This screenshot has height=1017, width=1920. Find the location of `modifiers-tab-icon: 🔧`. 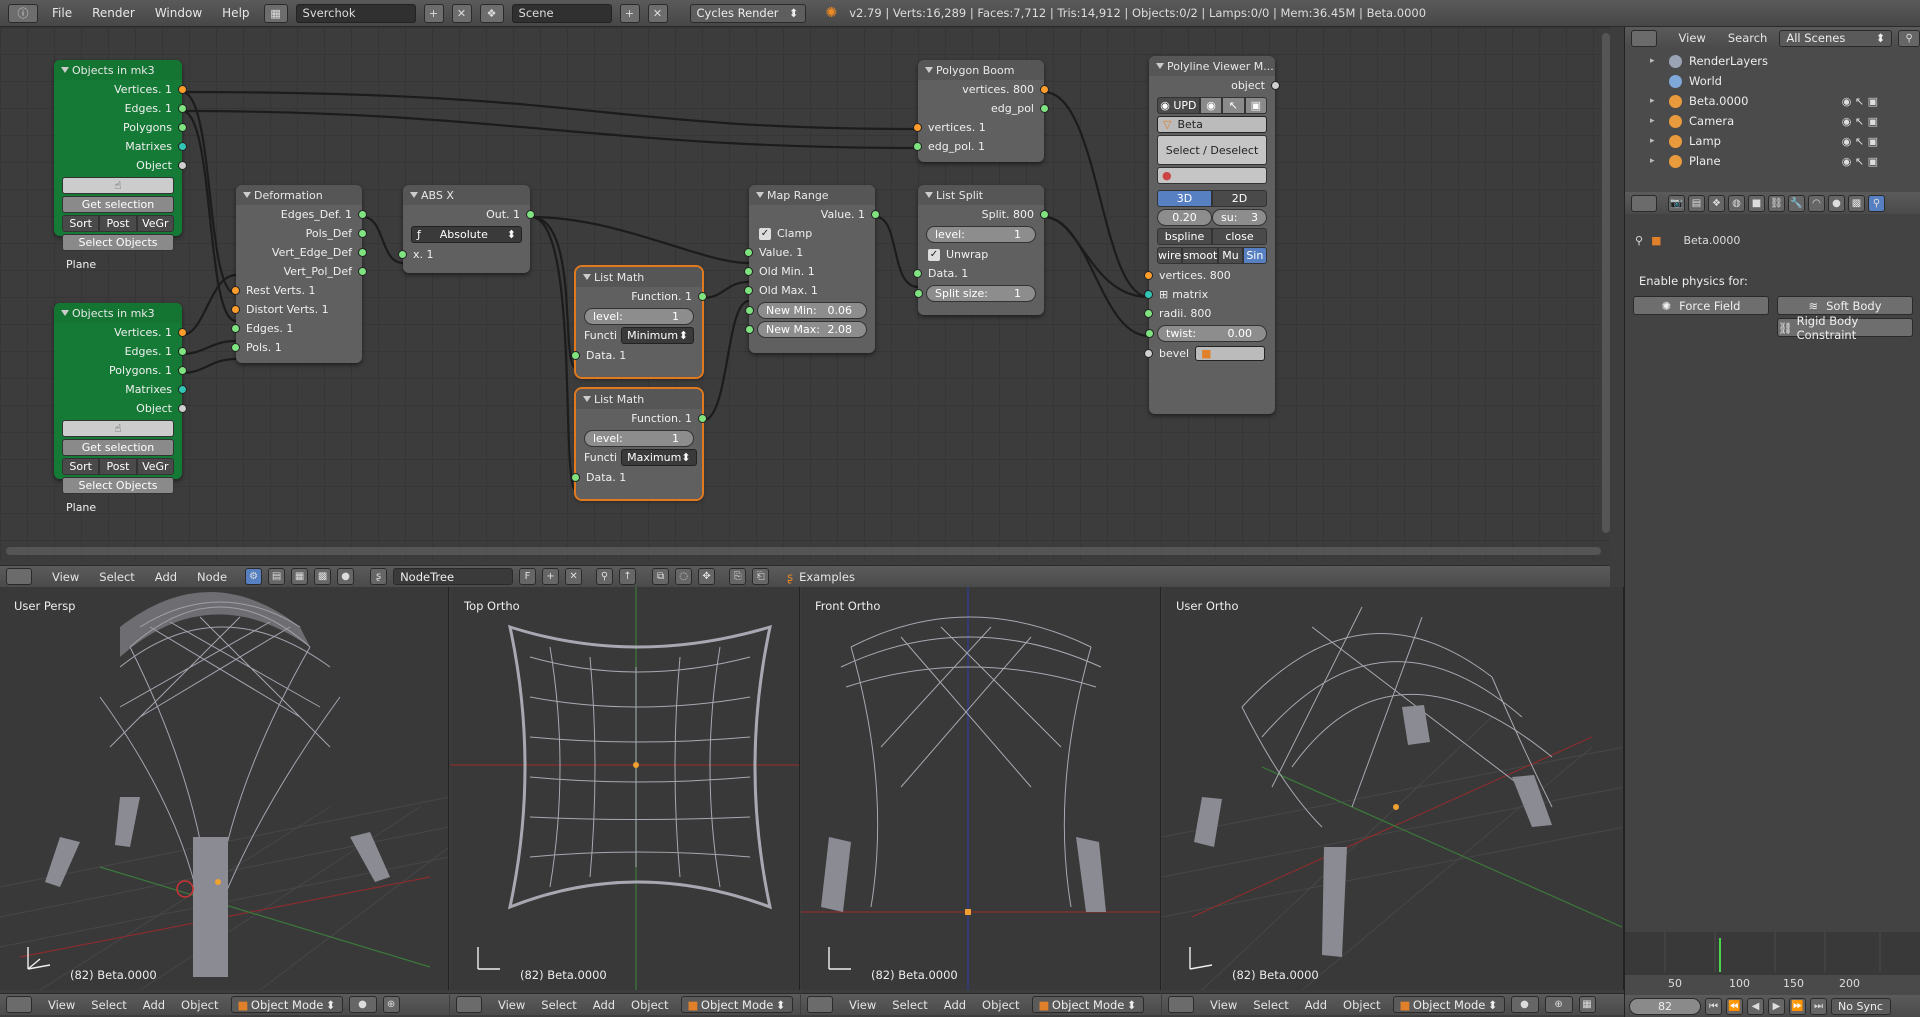

modifiers-tab-icon: 🔧 is located at coordinates (1796, 203).